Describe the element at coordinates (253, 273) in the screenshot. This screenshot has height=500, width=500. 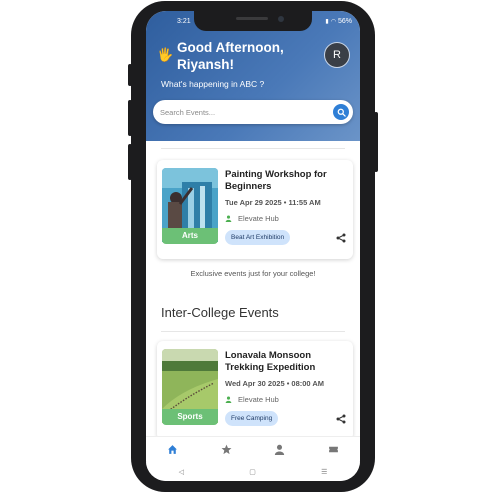
I see `exclusive-note: Exclusive events just for your college!` at that location.